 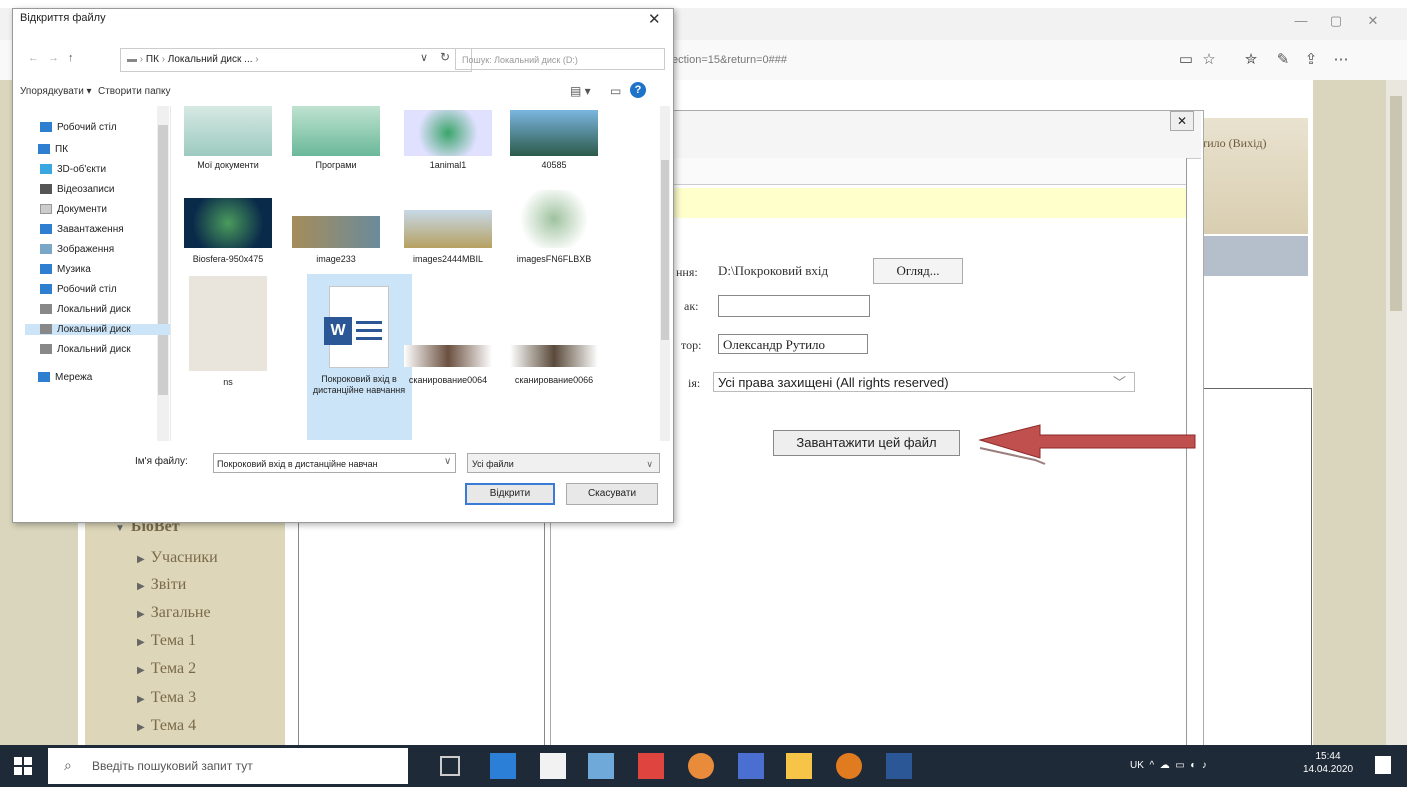 I want to click on nav-item-pc: ПК, so click(x=53, y=149).